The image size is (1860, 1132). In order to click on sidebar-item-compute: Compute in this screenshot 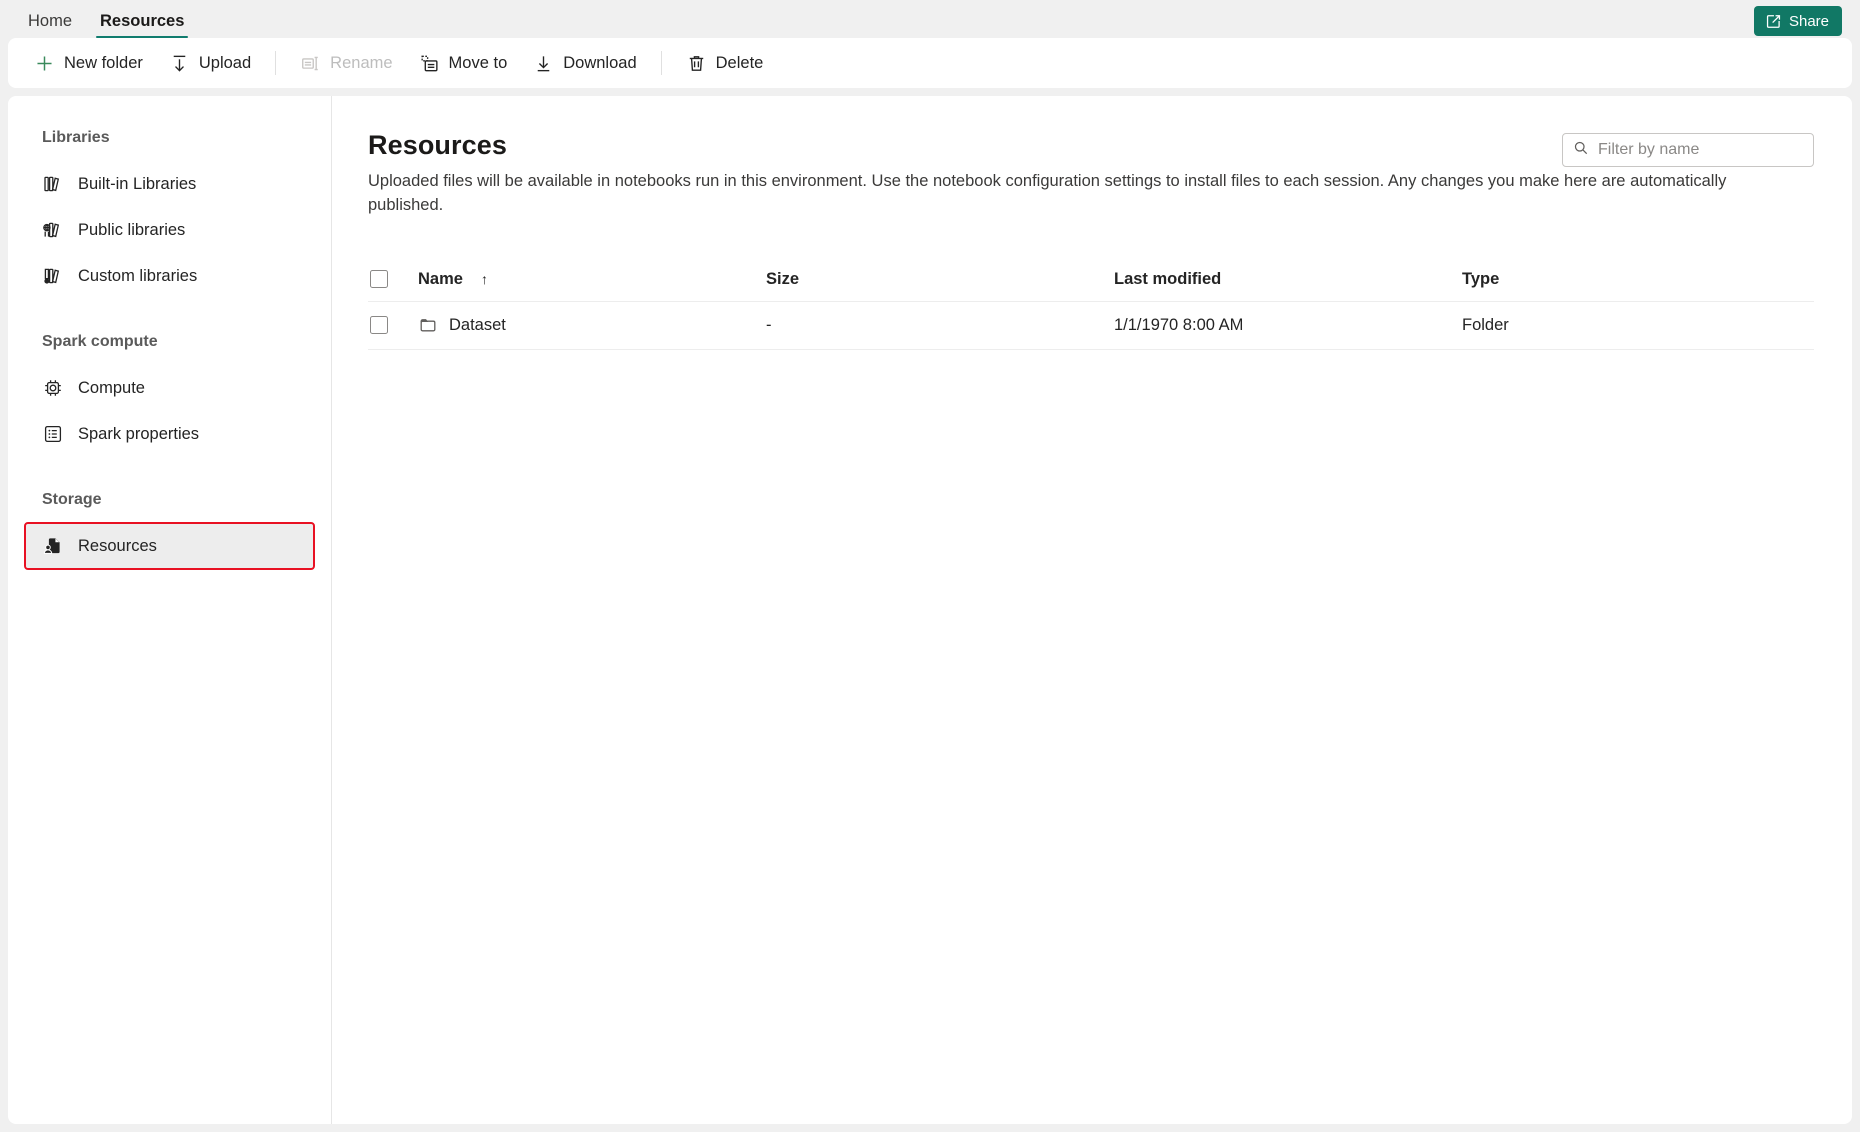, I will do `click(169, 388)`.